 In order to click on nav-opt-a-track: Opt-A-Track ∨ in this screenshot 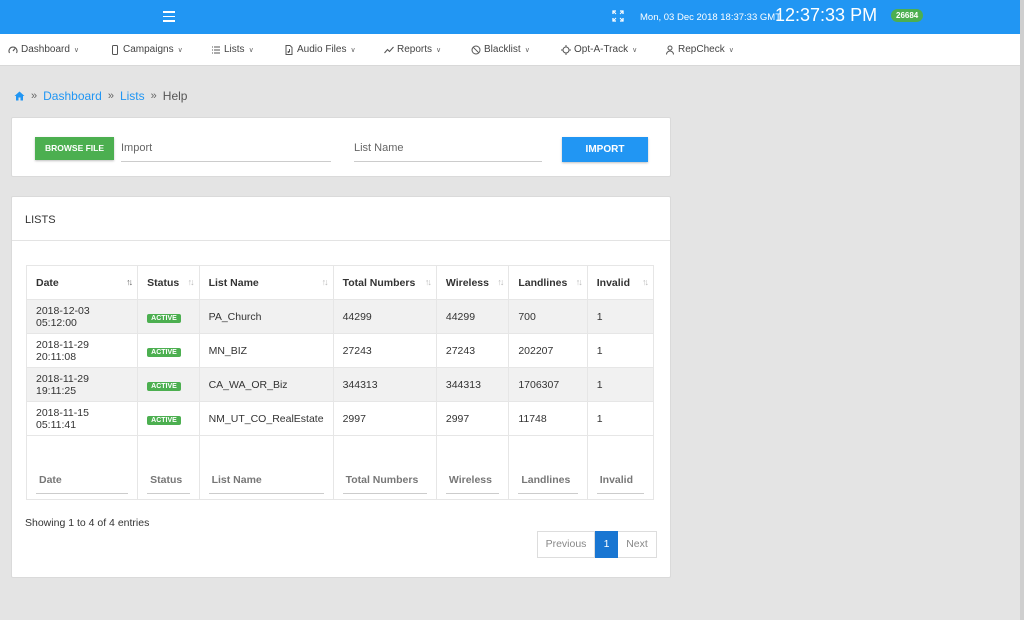, I will do `click(599, 49)`.